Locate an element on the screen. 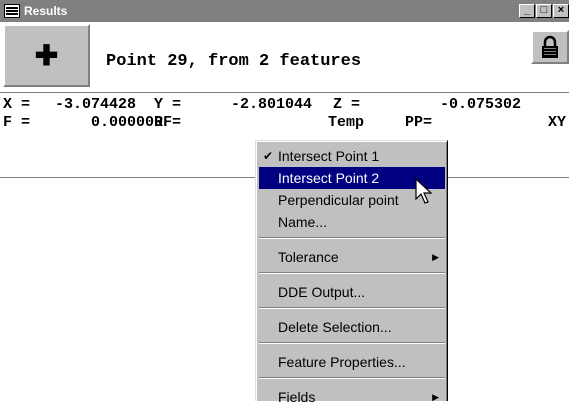 This screenshot has height=408, width=569. crosshair-plus-icon: ✚ is located at coordinates (46, 55).